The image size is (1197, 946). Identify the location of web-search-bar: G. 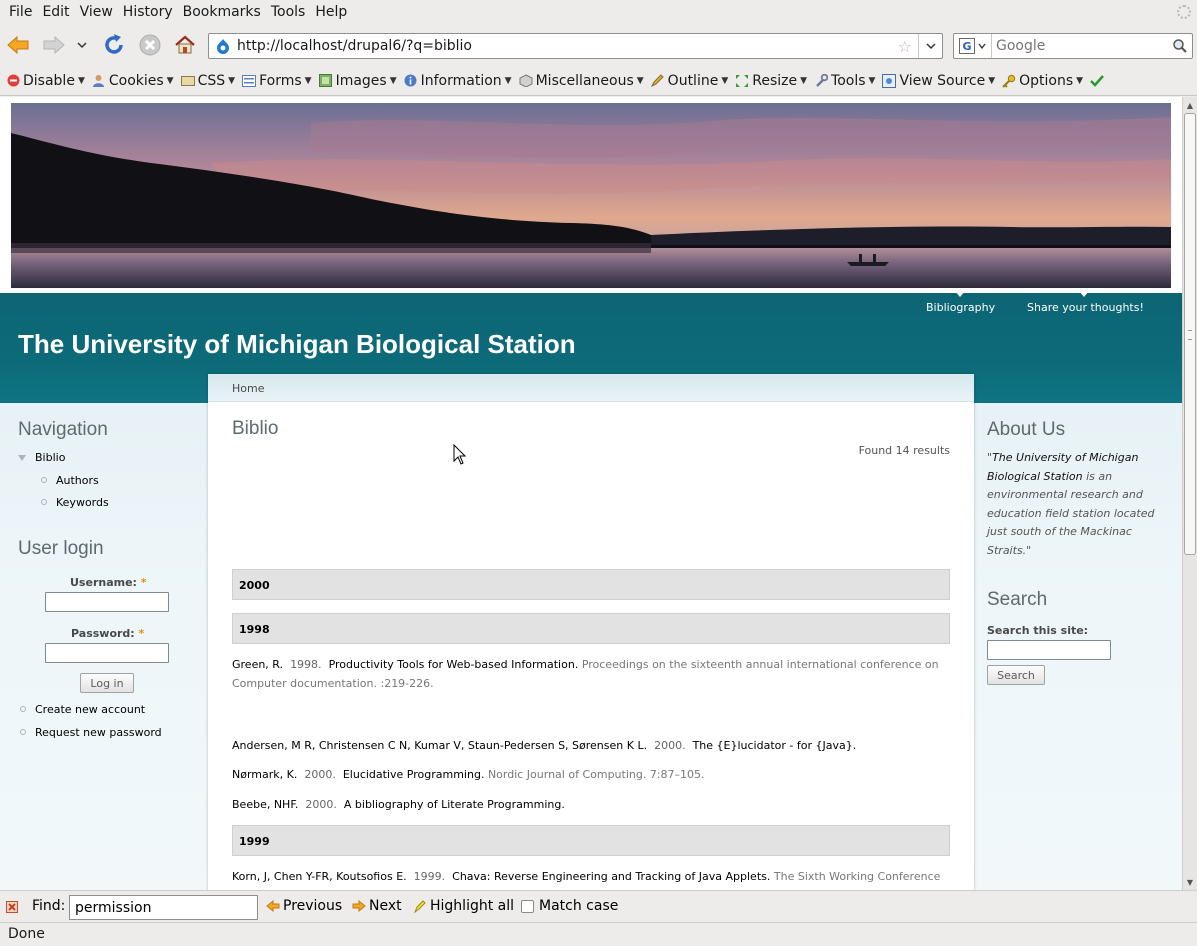
(1073, 46).